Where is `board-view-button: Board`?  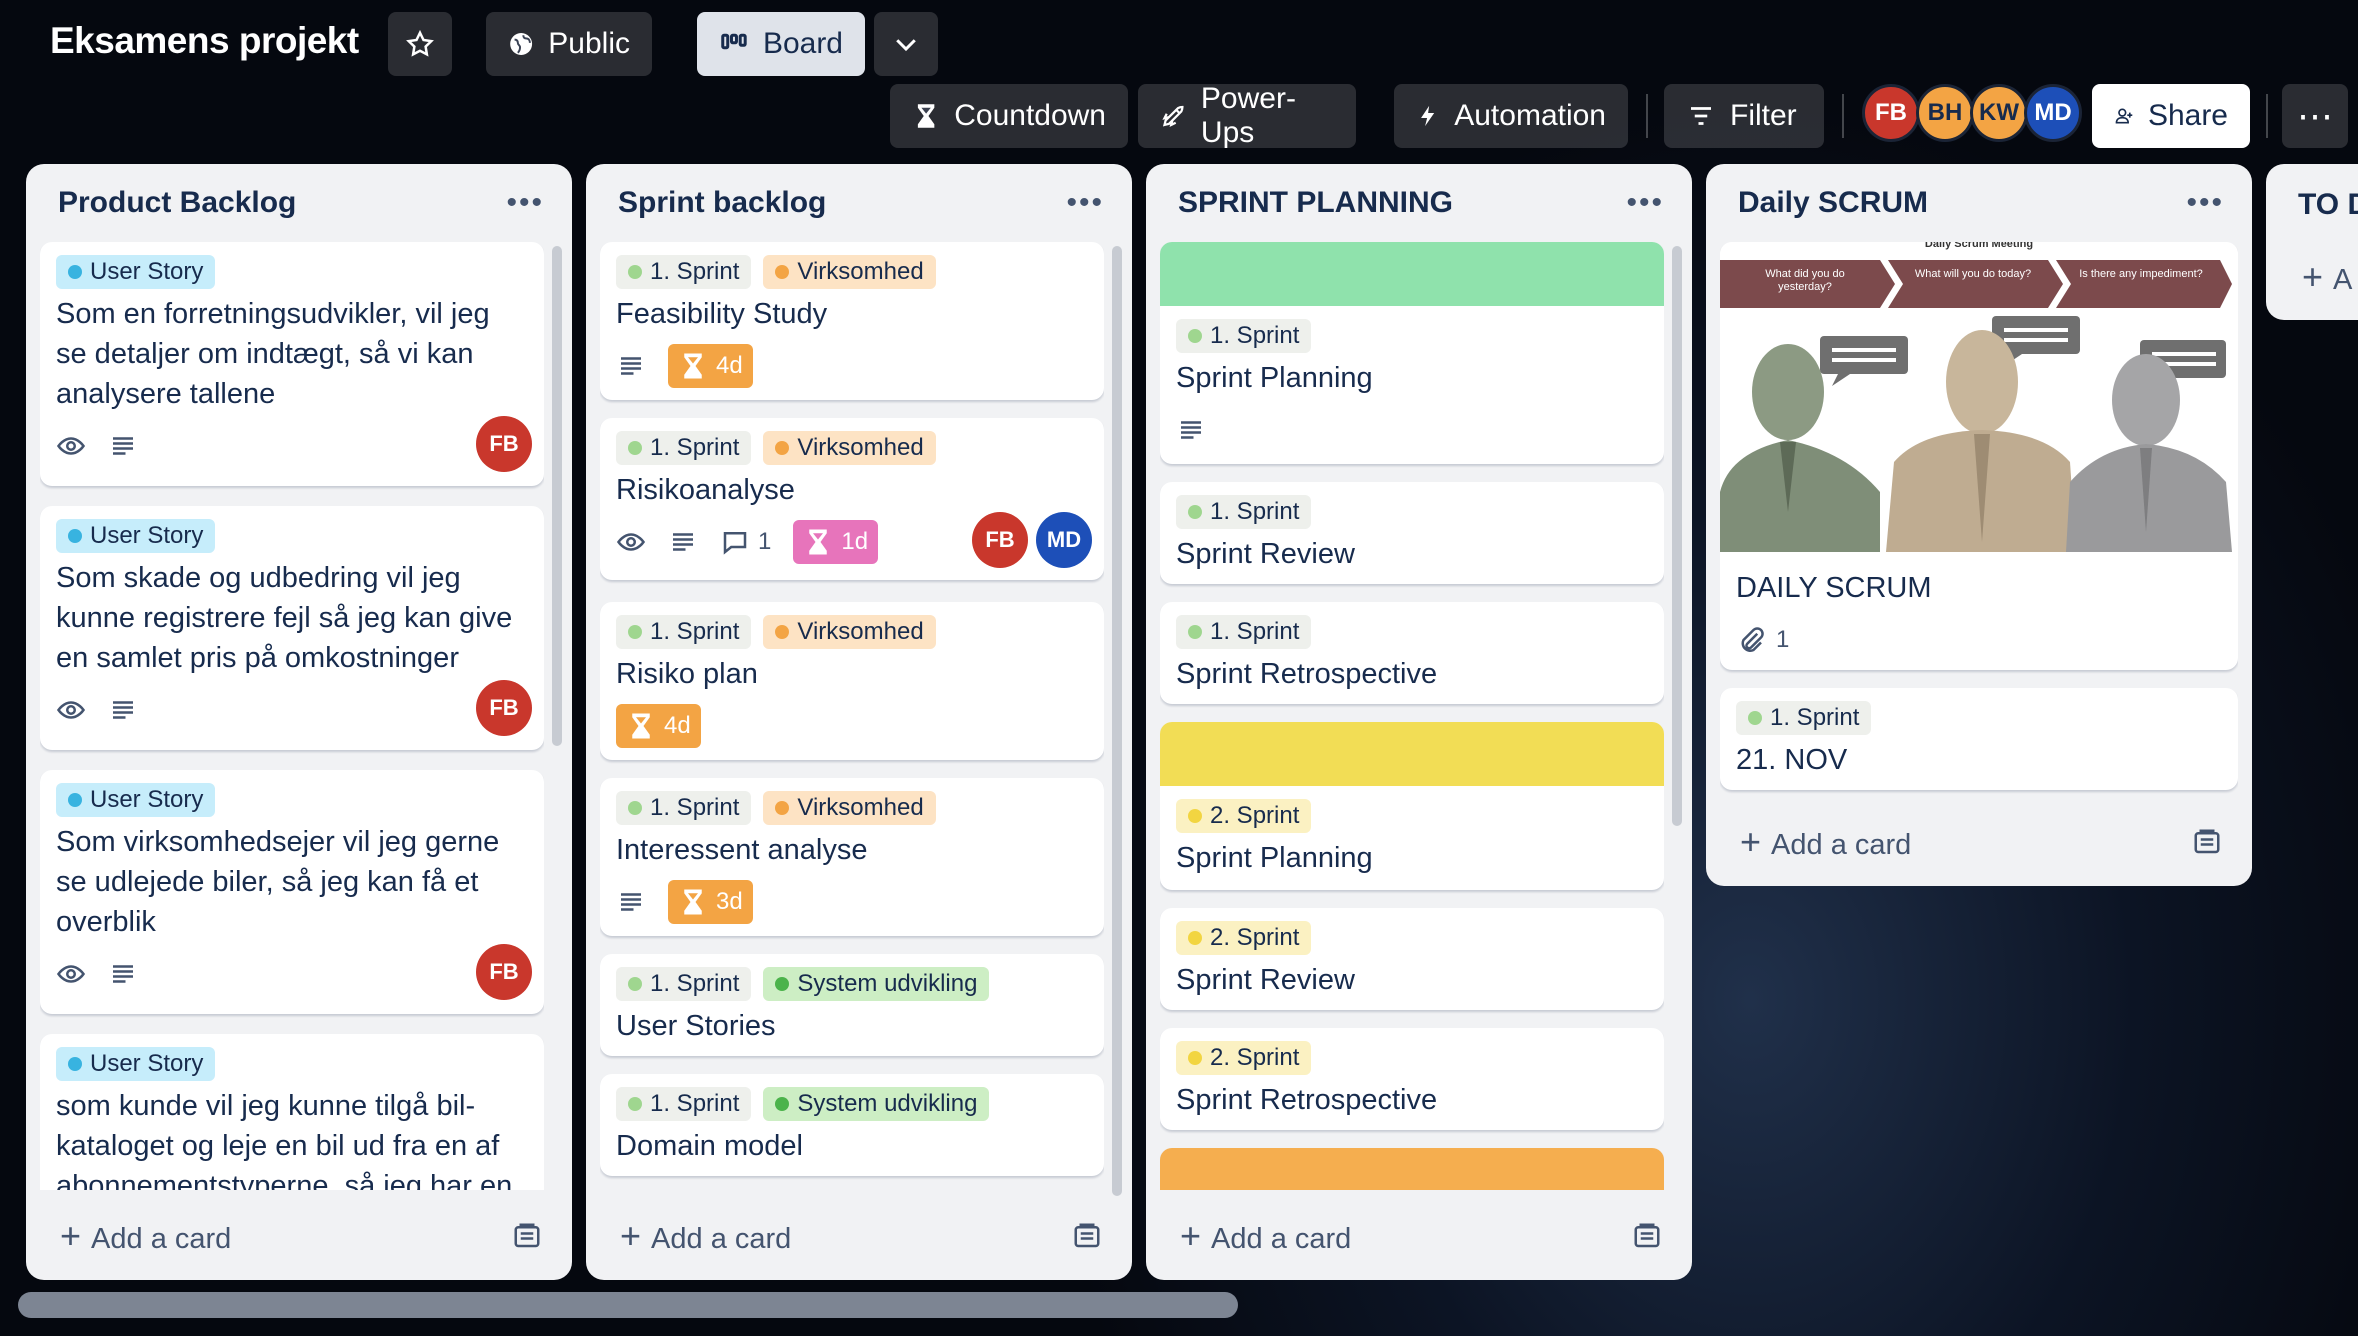
board-view-button: Board is located at coordinates (781, 44).